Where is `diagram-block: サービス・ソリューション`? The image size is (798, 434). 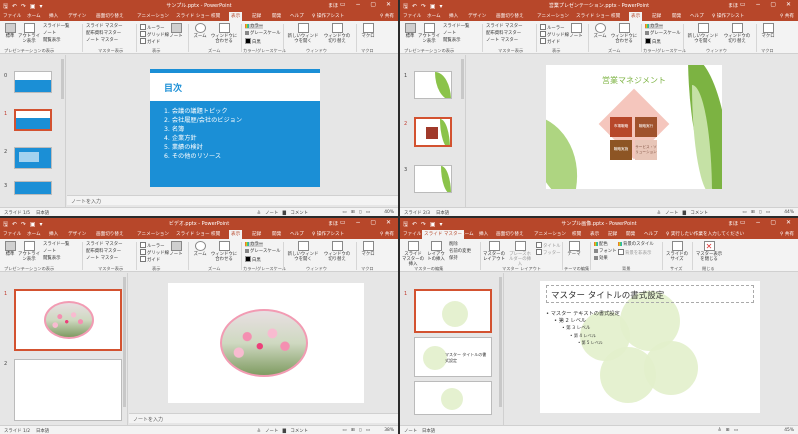
diagram-block: サービス・ソリューション is located at coordinates (646, 150).